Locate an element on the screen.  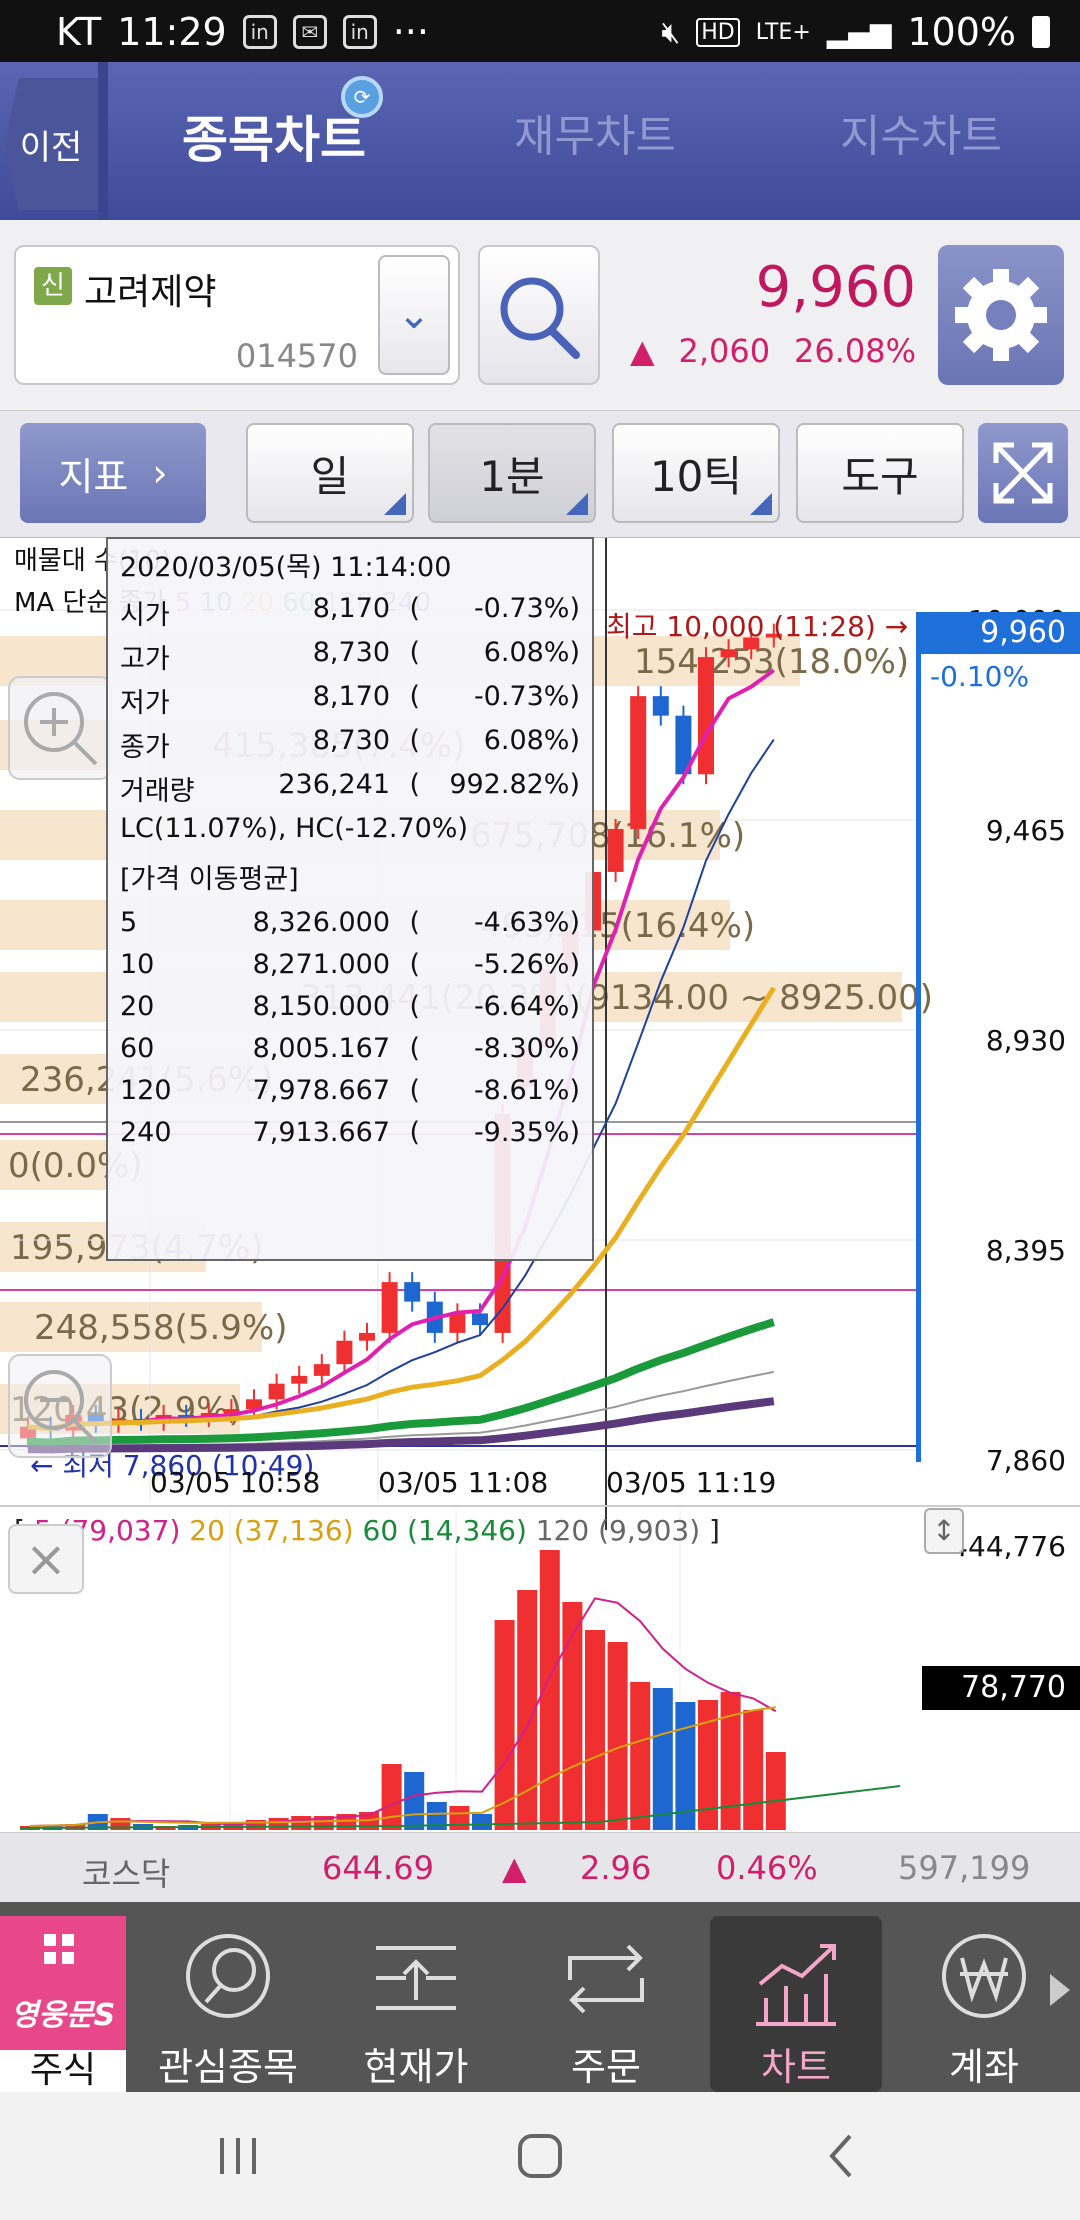
nav-current-price: 현재가 is located at coordinates (416, 2004).